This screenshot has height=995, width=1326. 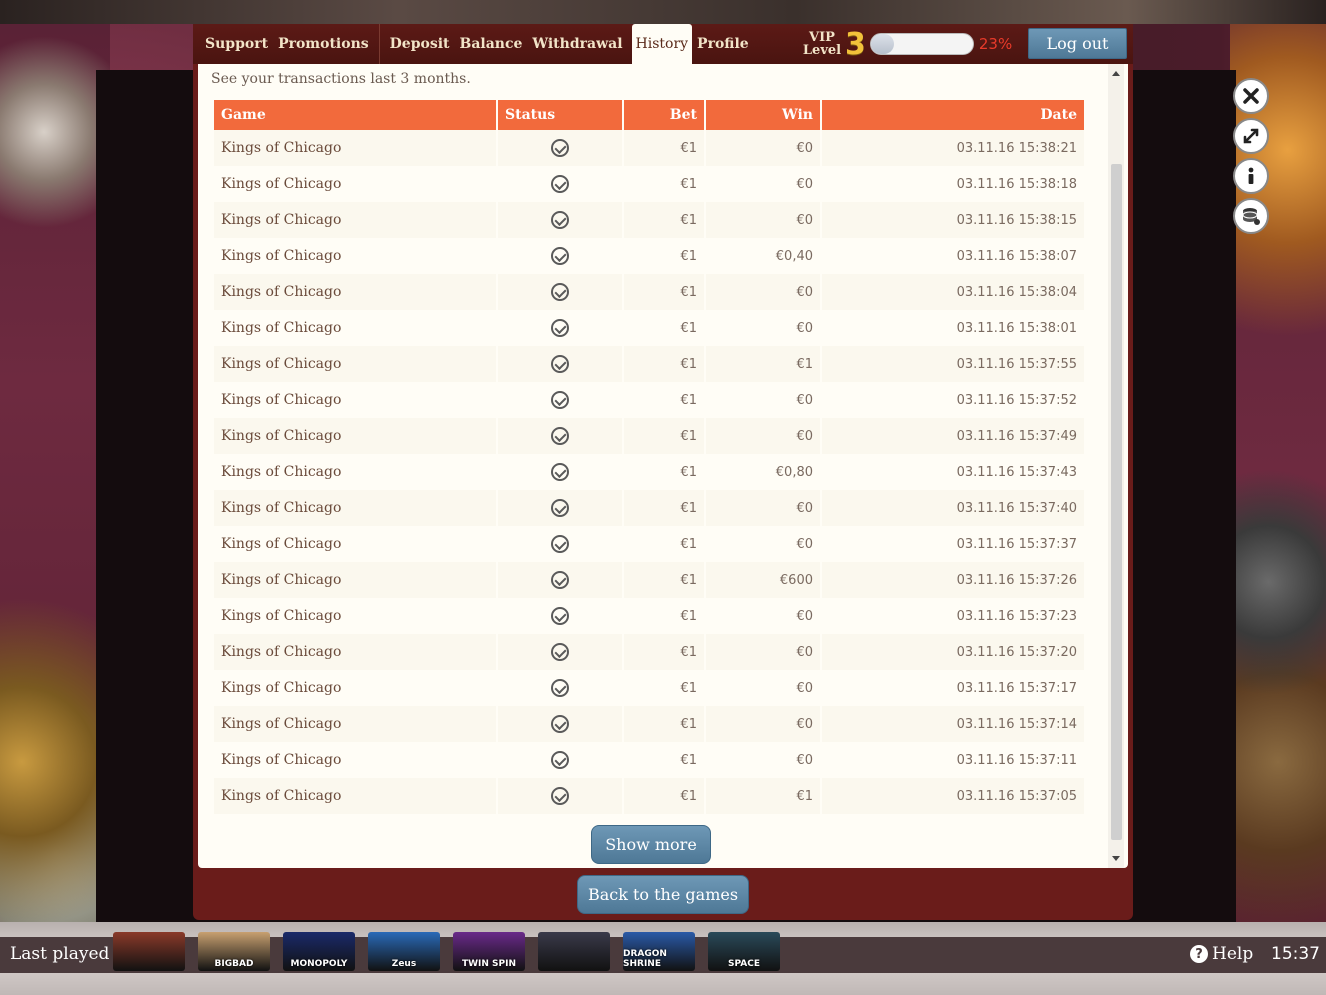 I want to click on content-scrollbar, so click(x=1116, y=466).